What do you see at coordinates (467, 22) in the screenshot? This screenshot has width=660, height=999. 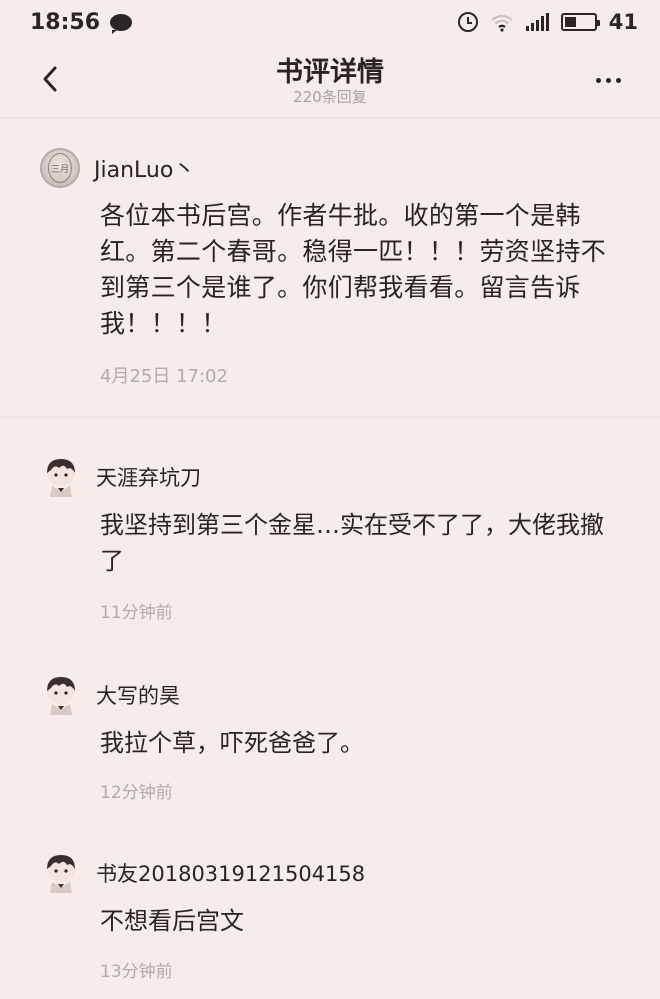 I see `alarm-icon` at bounding box center [467, 22].